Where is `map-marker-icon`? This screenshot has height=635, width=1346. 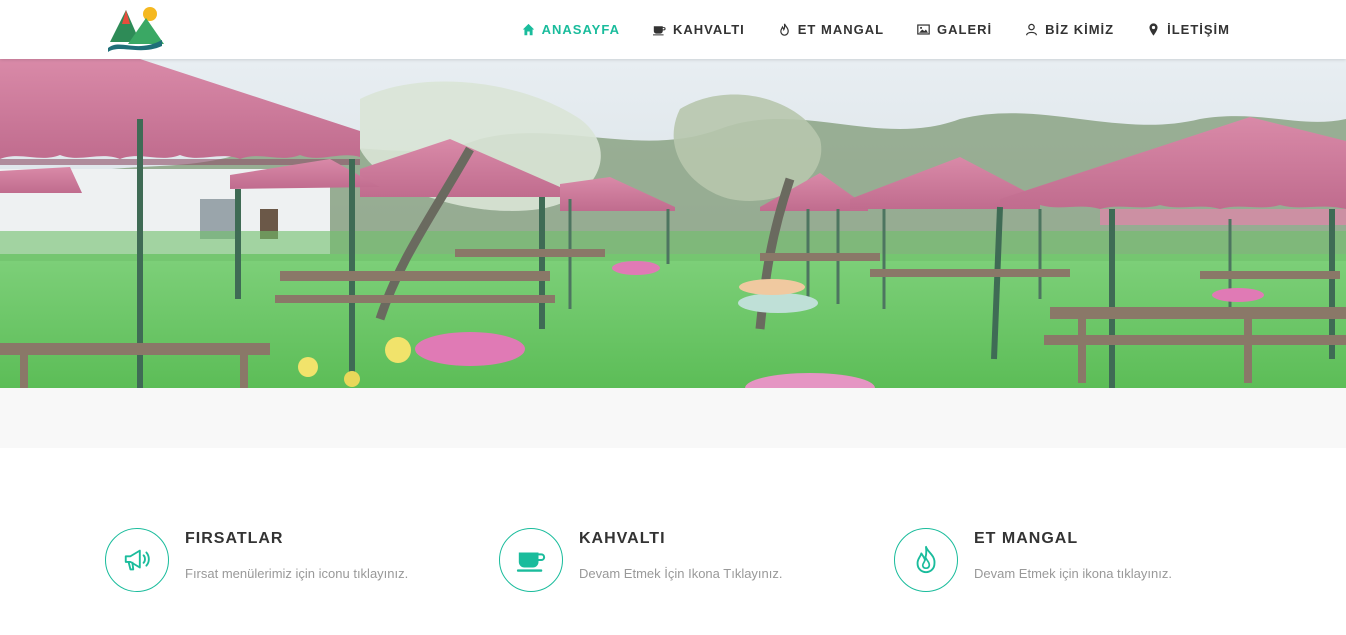
map-marker-icon is located at coordinates (1153, 29).